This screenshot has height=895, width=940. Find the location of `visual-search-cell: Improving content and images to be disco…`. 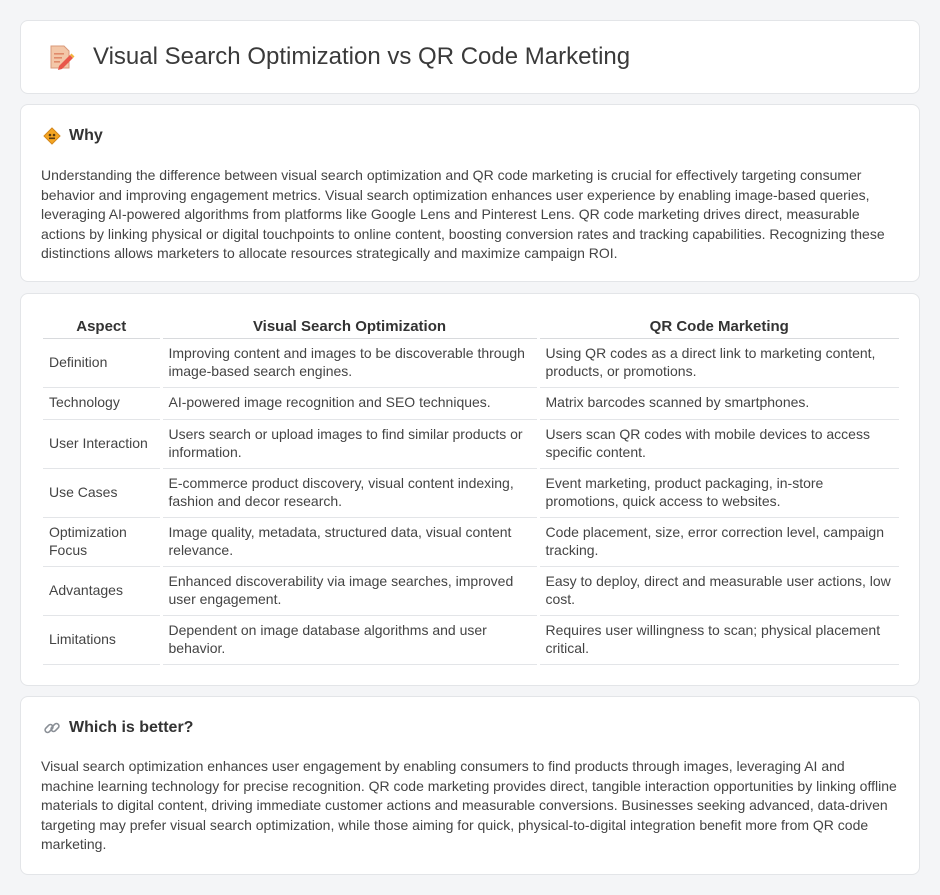

visual-search-cell: Improving content and images to be disco… is located at coordinates (348, 363).